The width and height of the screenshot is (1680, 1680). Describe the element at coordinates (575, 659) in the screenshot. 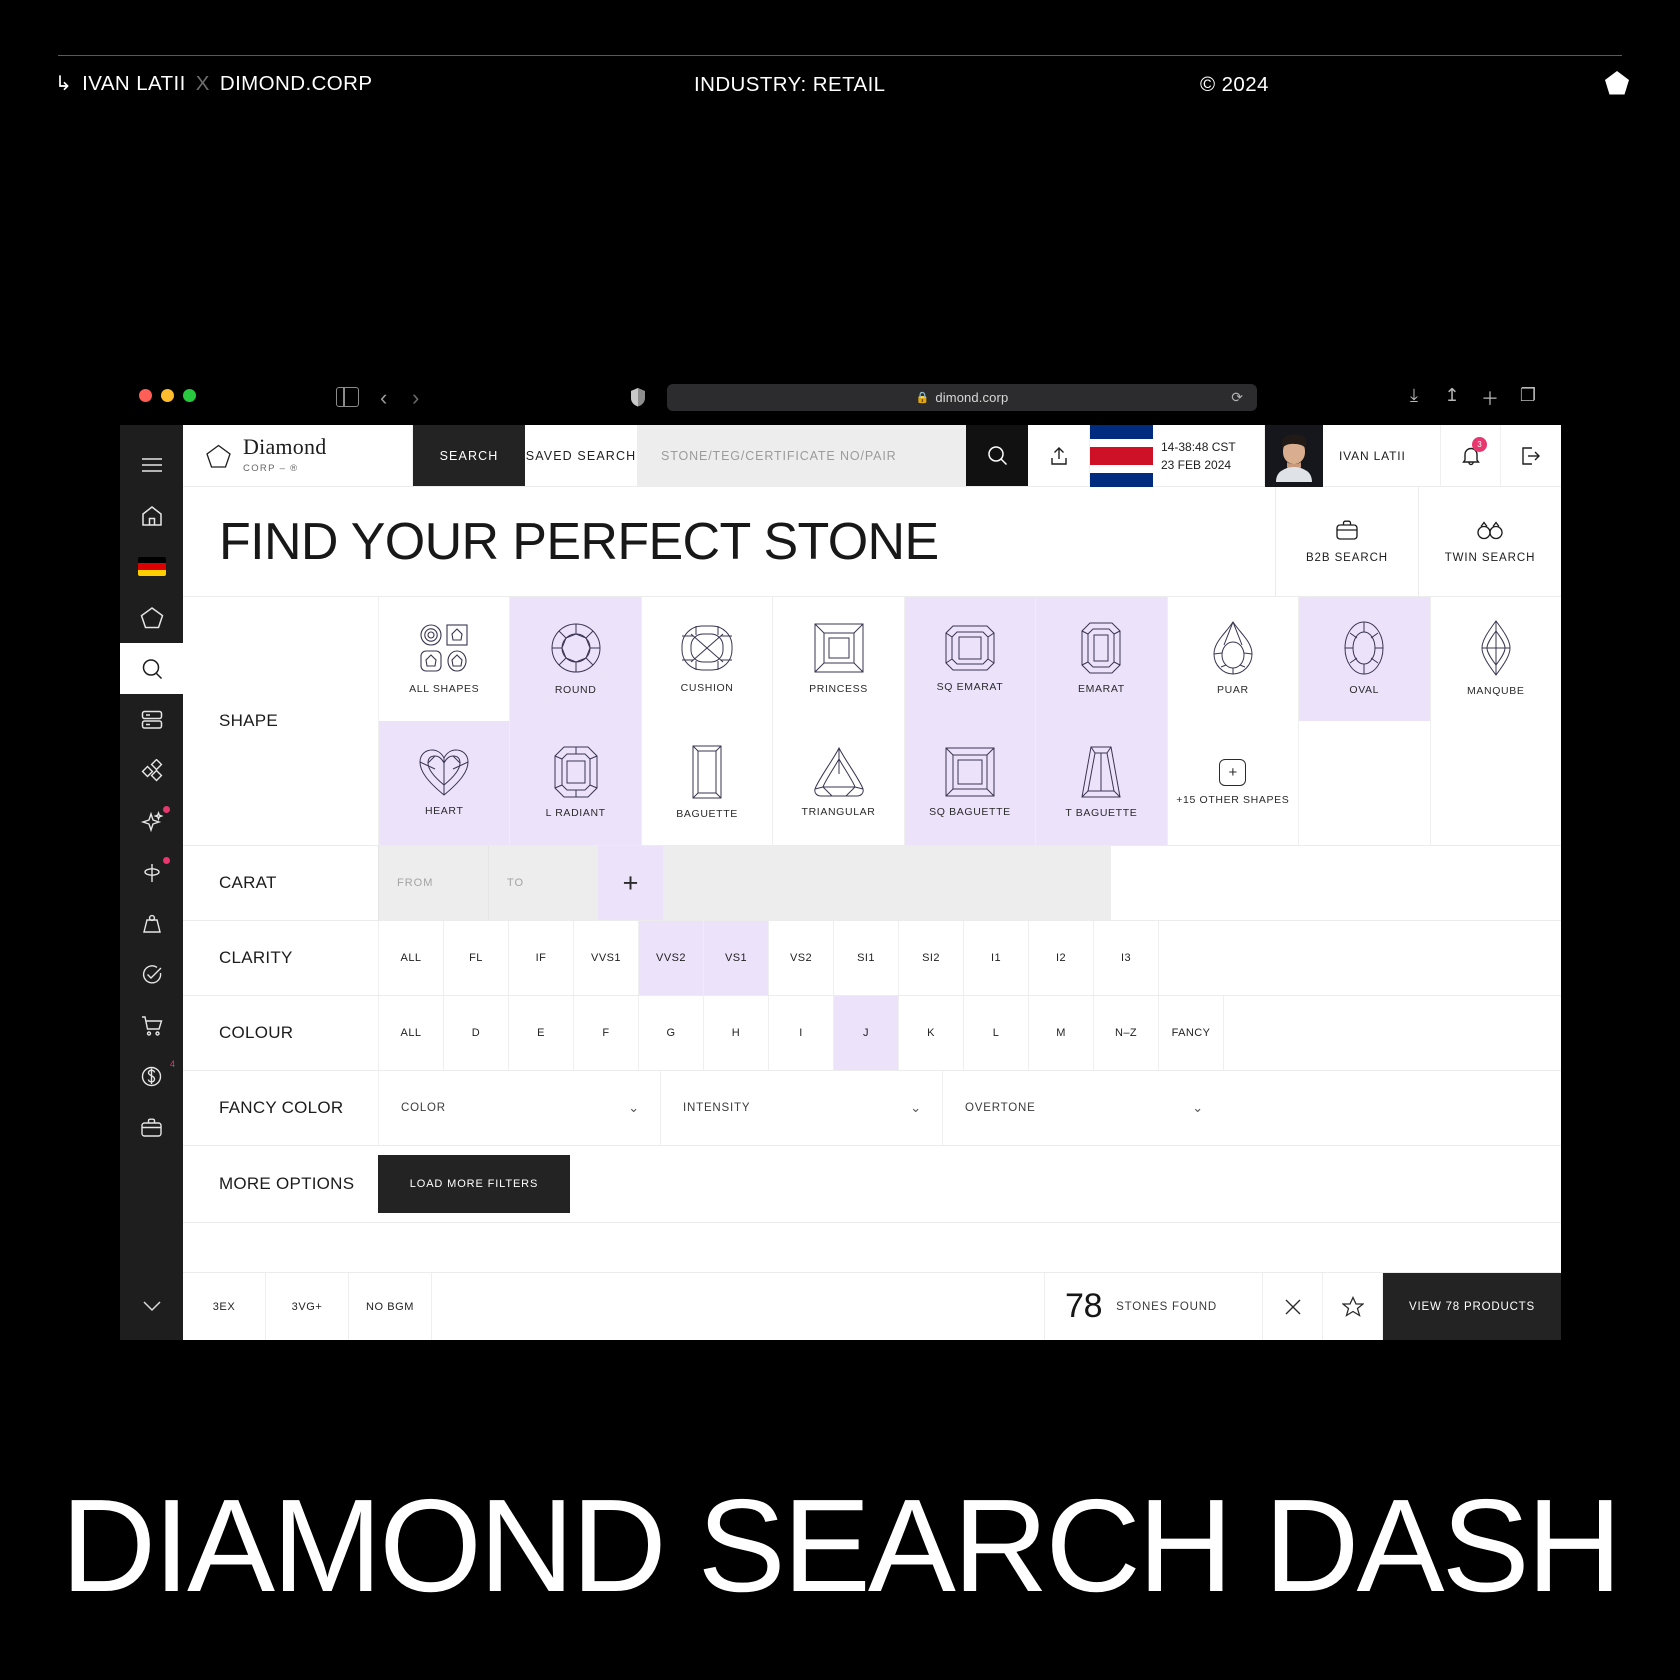

I see `shape-round: ROUND` at that location.